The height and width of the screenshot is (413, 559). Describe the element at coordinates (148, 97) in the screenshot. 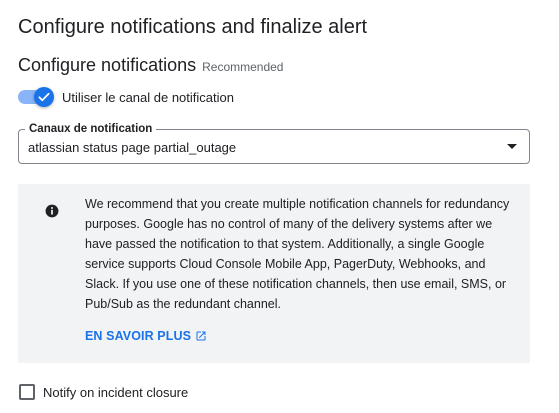

I see `notification-channel-toggle-label: Utiliser le canal de notification` at that location.